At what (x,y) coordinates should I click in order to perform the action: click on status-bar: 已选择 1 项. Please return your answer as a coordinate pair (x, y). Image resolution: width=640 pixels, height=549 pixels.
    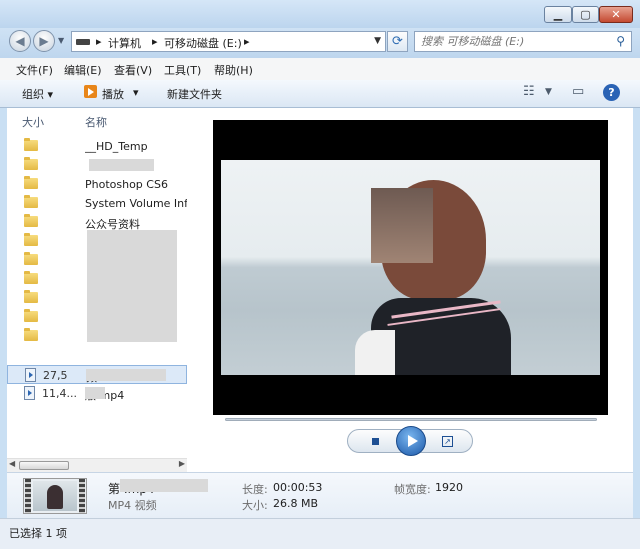
    Looking at the image, I should click on (320, 533).